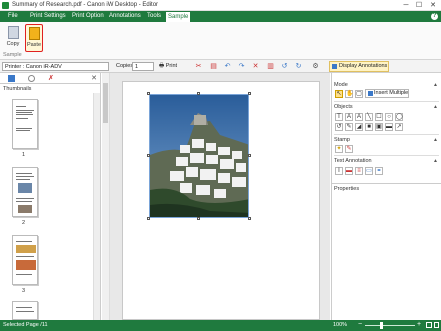 The image size is (441, 331). What do you see at coordinates (227, 66) in the screenshot?
I see `undo-icon: ↶` at bounding box center [227, 66].